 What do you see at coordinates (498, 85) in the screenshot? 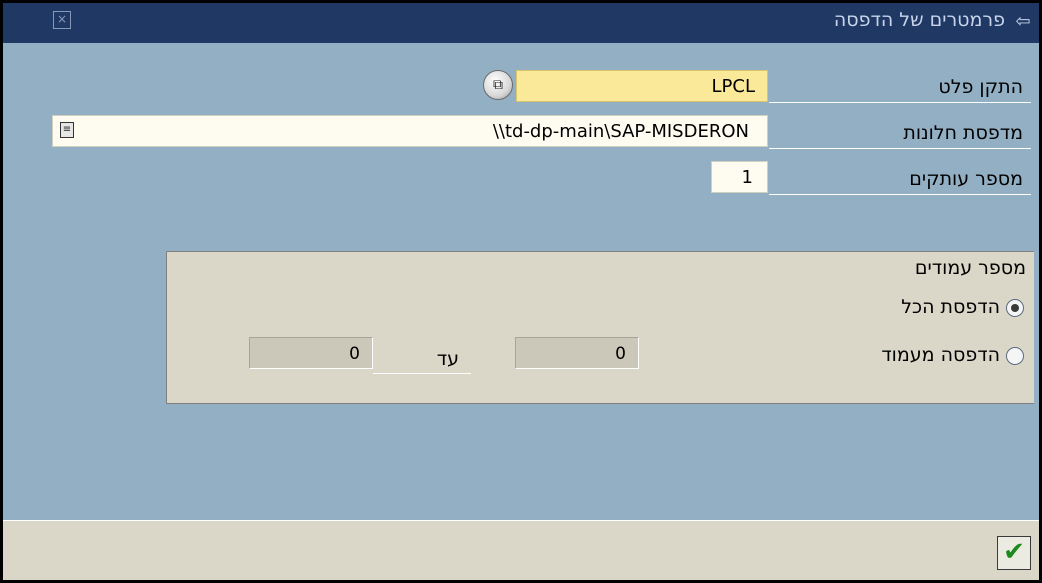
I see `value-help-icon: ⧉` at bounding box center [498, 85].